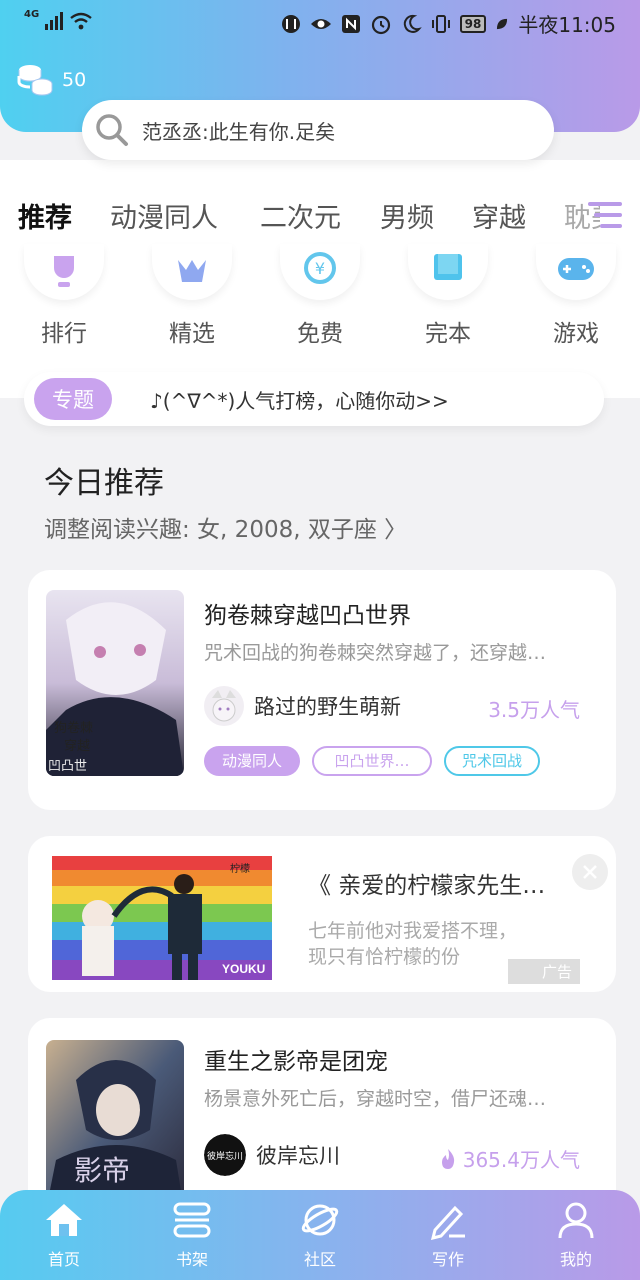 Image resolution: width=640 pixels, height=1280 pixels. I want to click on wifi-icon, so click(81, 21).